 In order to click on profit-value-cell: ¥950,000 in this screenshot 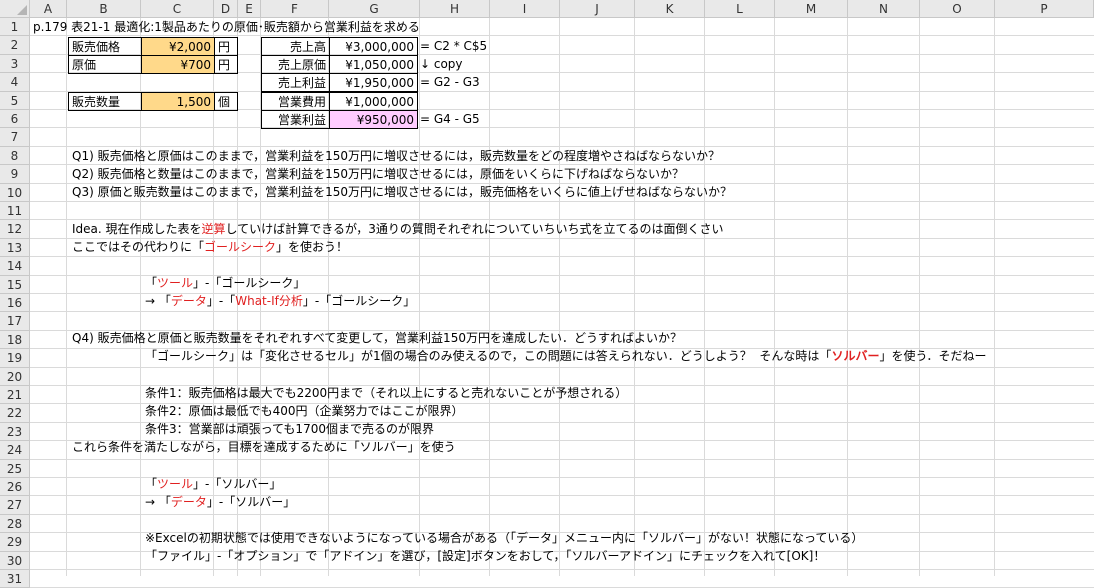, I will do `click(373, 119)`.